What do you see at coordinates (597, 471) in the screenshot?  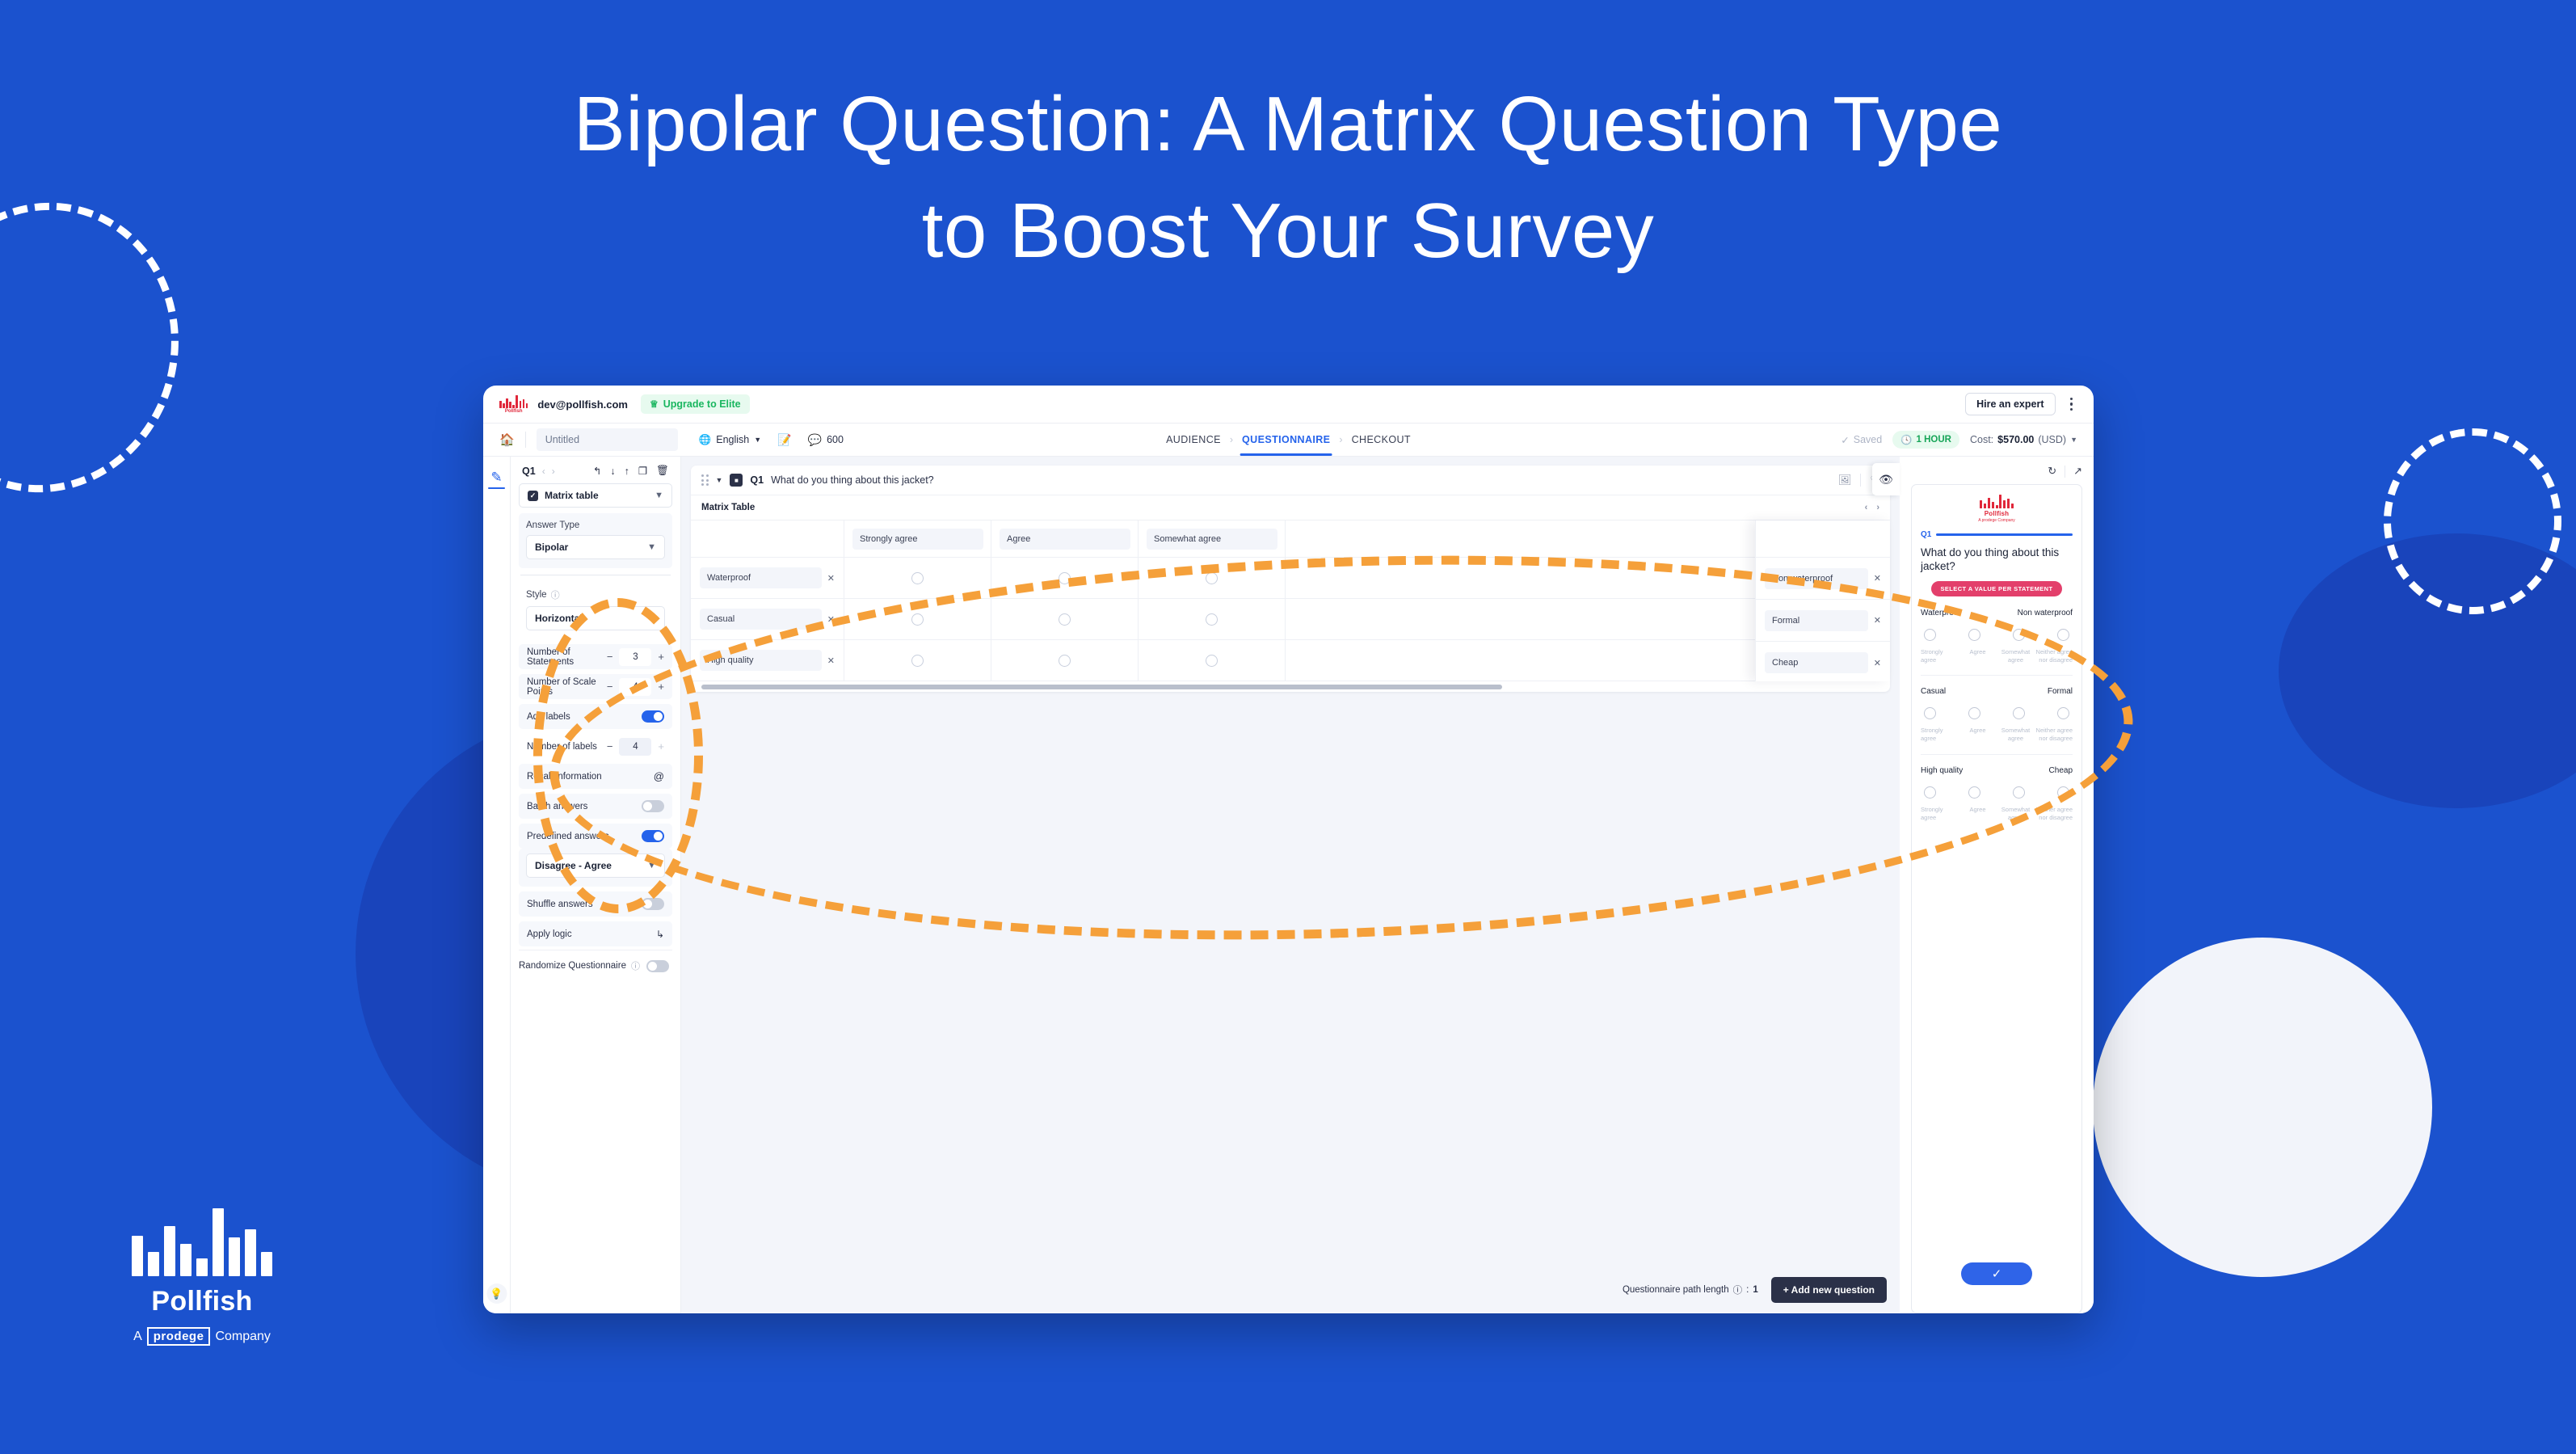 I see `undo-icon: ↰` at bounding box center [597, 471].